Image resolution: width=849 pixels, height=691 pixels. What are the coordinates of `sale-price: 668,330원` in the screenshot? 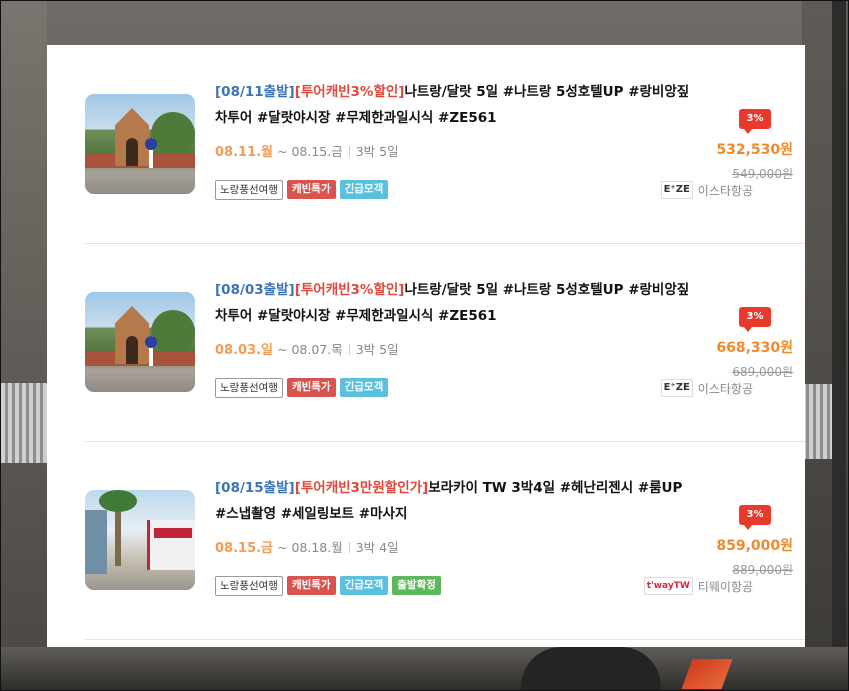 It's located at (754, 348).